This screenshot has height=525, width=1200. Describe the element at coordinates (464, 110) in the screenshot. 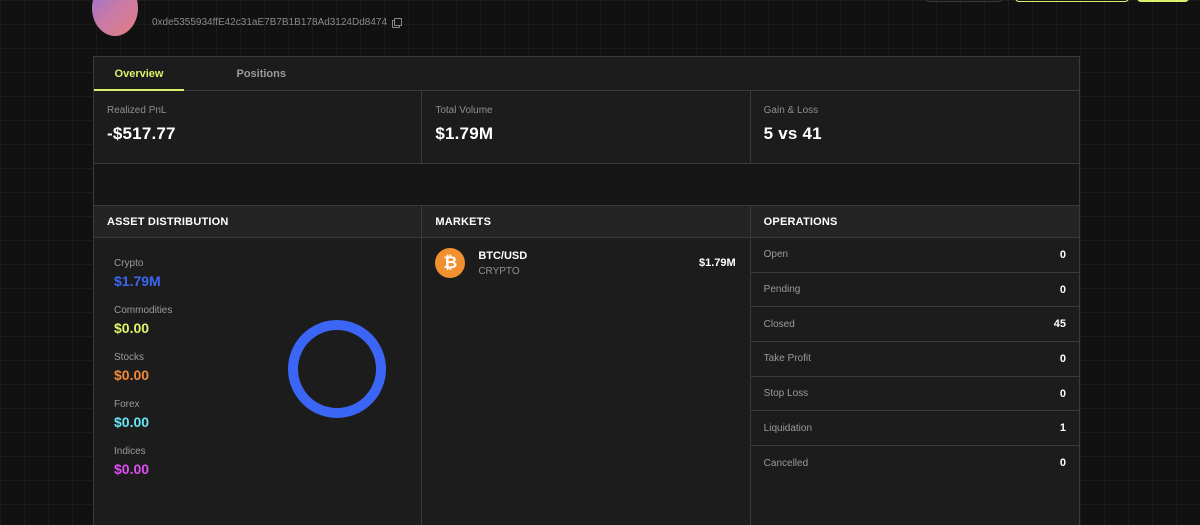

I see `stat-label: Total Volume` at that location.